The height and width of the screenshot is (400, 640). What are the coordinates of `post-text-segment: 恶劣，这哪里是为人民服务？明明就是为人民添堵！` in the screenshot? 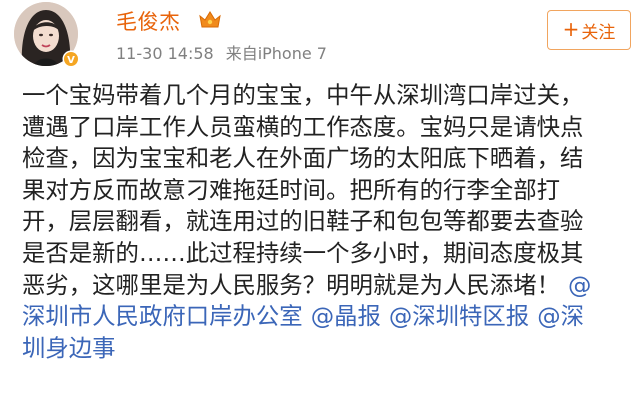 It's located at (291, 284).